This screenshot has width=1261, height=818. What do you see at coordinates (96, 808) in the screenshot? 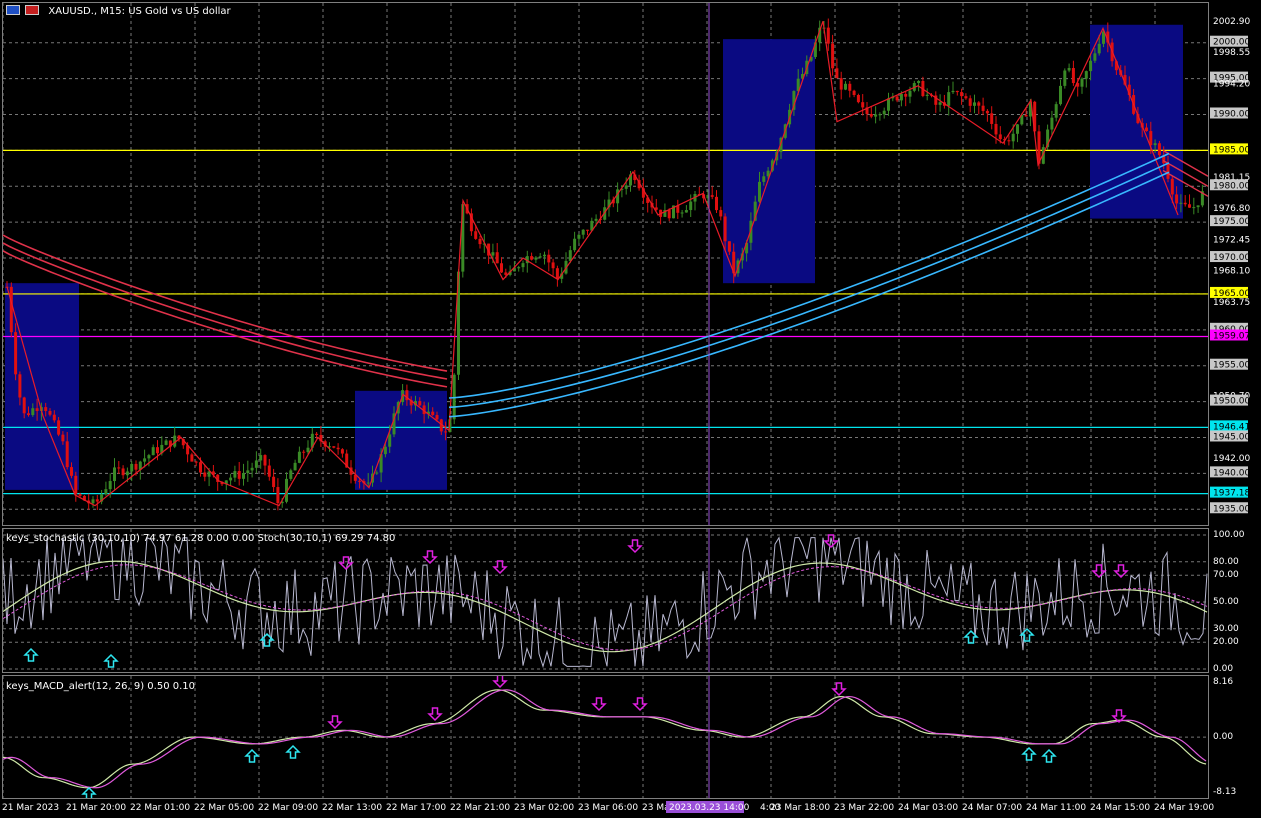
I see `time-label: 21 Mar 20:00` at bounding box center [96, 808].